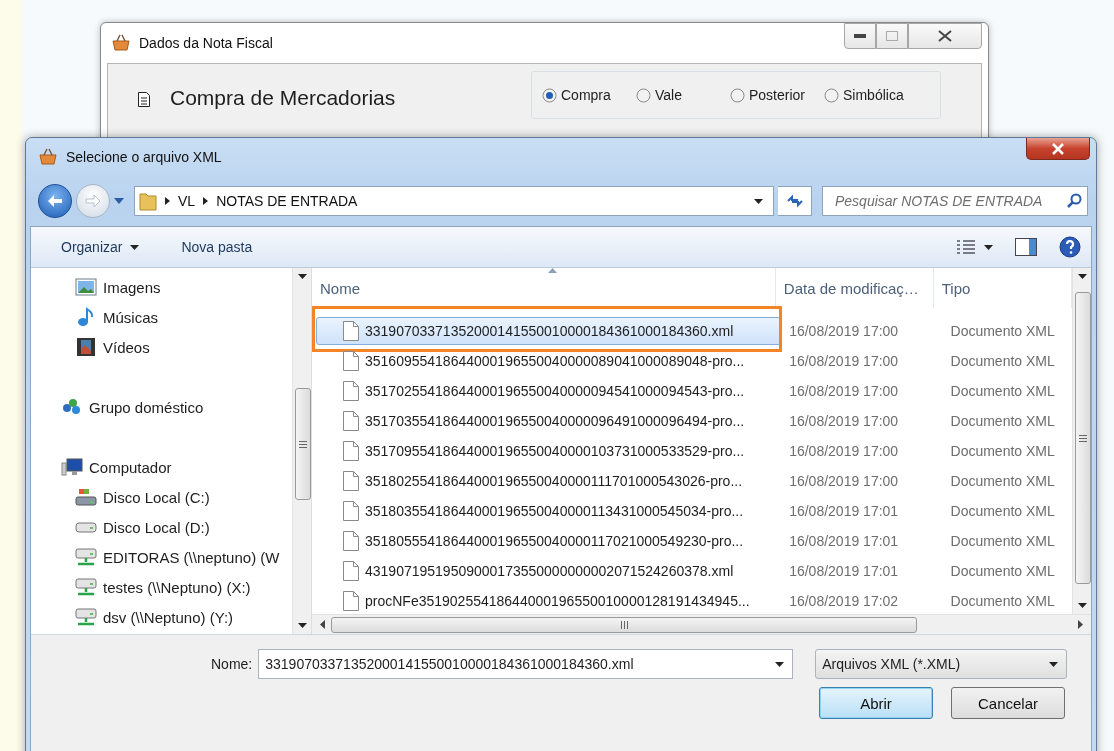 This screenshot has height=751, width=1114. What do you see at coordinates (283, 98) in the screenshot?
I see `form-heading: Compra de Mercadorias` at bounding box center [283, 98].